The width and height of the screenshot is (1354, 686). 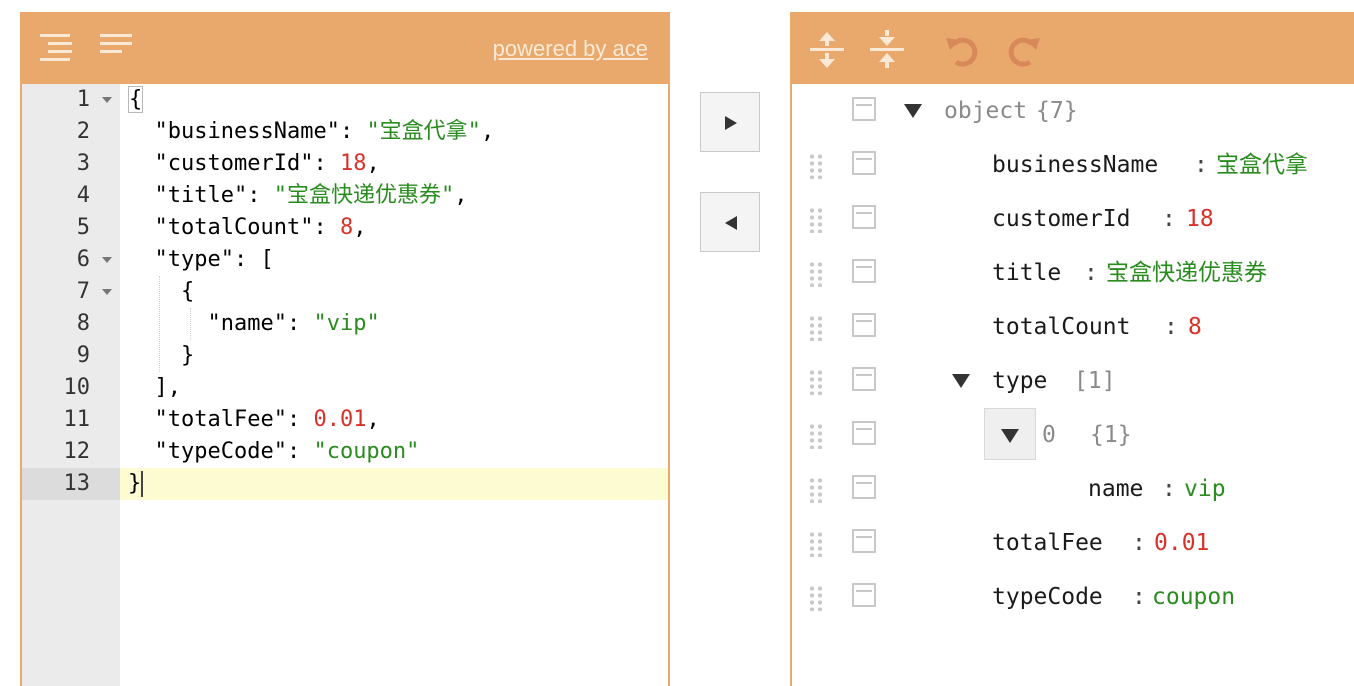 What do you see at coordinates (570, 49) in the screenshot?
I see `powered-by-ace-link: powered by ace` at bounding box center [570, 49].